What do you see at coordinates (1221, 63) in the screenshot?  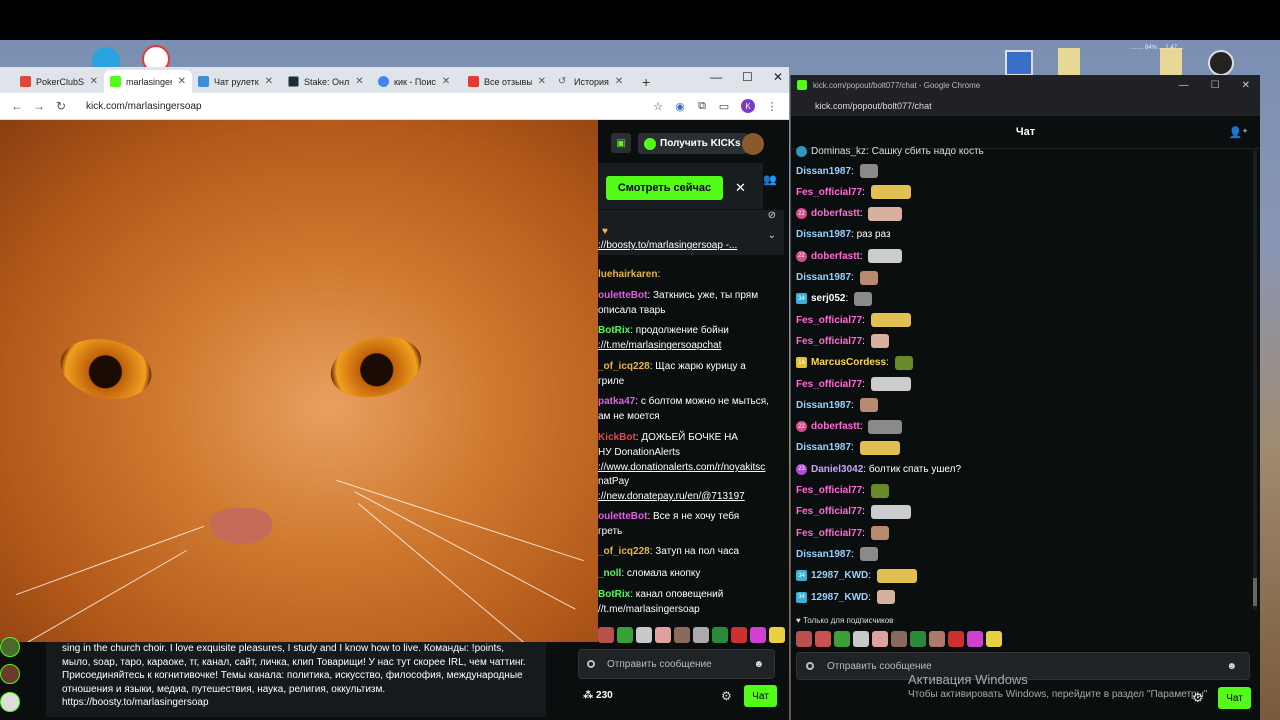 I see `desktop-app-icon` at bounding box center [1221, 63].